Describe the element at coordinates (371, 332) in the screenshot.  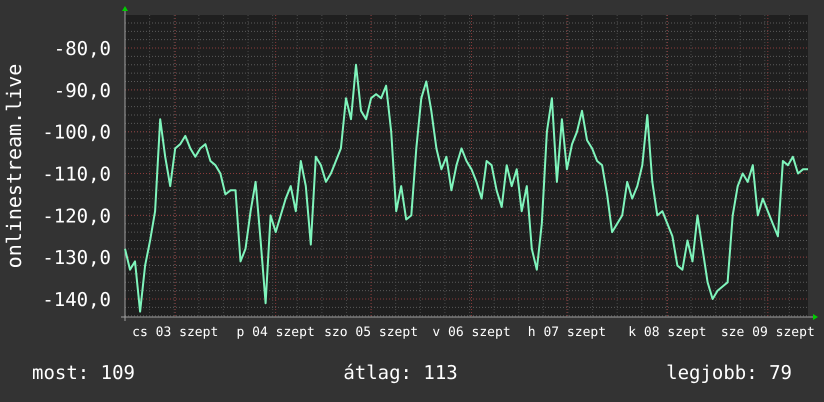
I see `x-tick-label: szo 05 szept` at that location.